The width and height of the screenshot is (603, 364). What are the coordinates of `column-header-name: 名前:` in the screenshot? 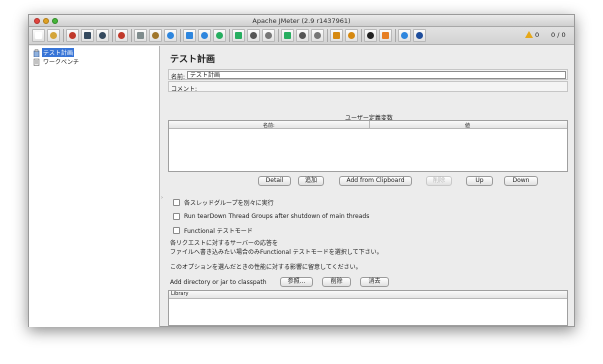 It's located at (269, 125).